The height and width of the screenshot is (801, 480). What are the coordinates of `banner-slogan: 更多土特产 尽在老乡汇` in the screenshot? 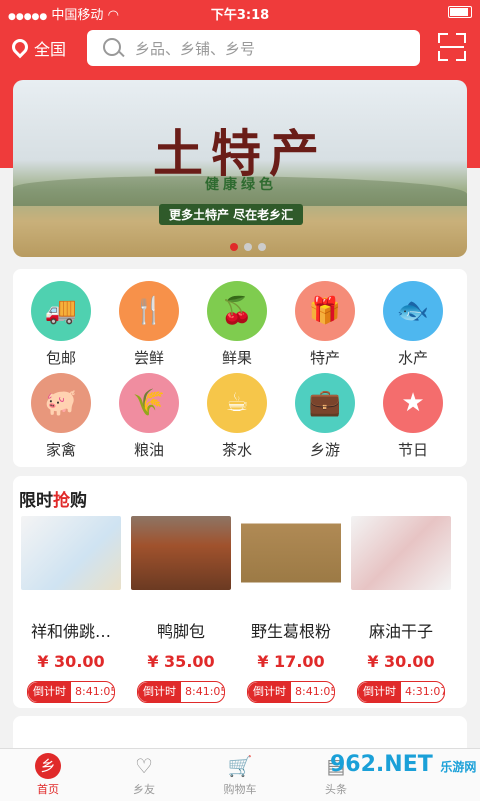 It's located at (231, 214).